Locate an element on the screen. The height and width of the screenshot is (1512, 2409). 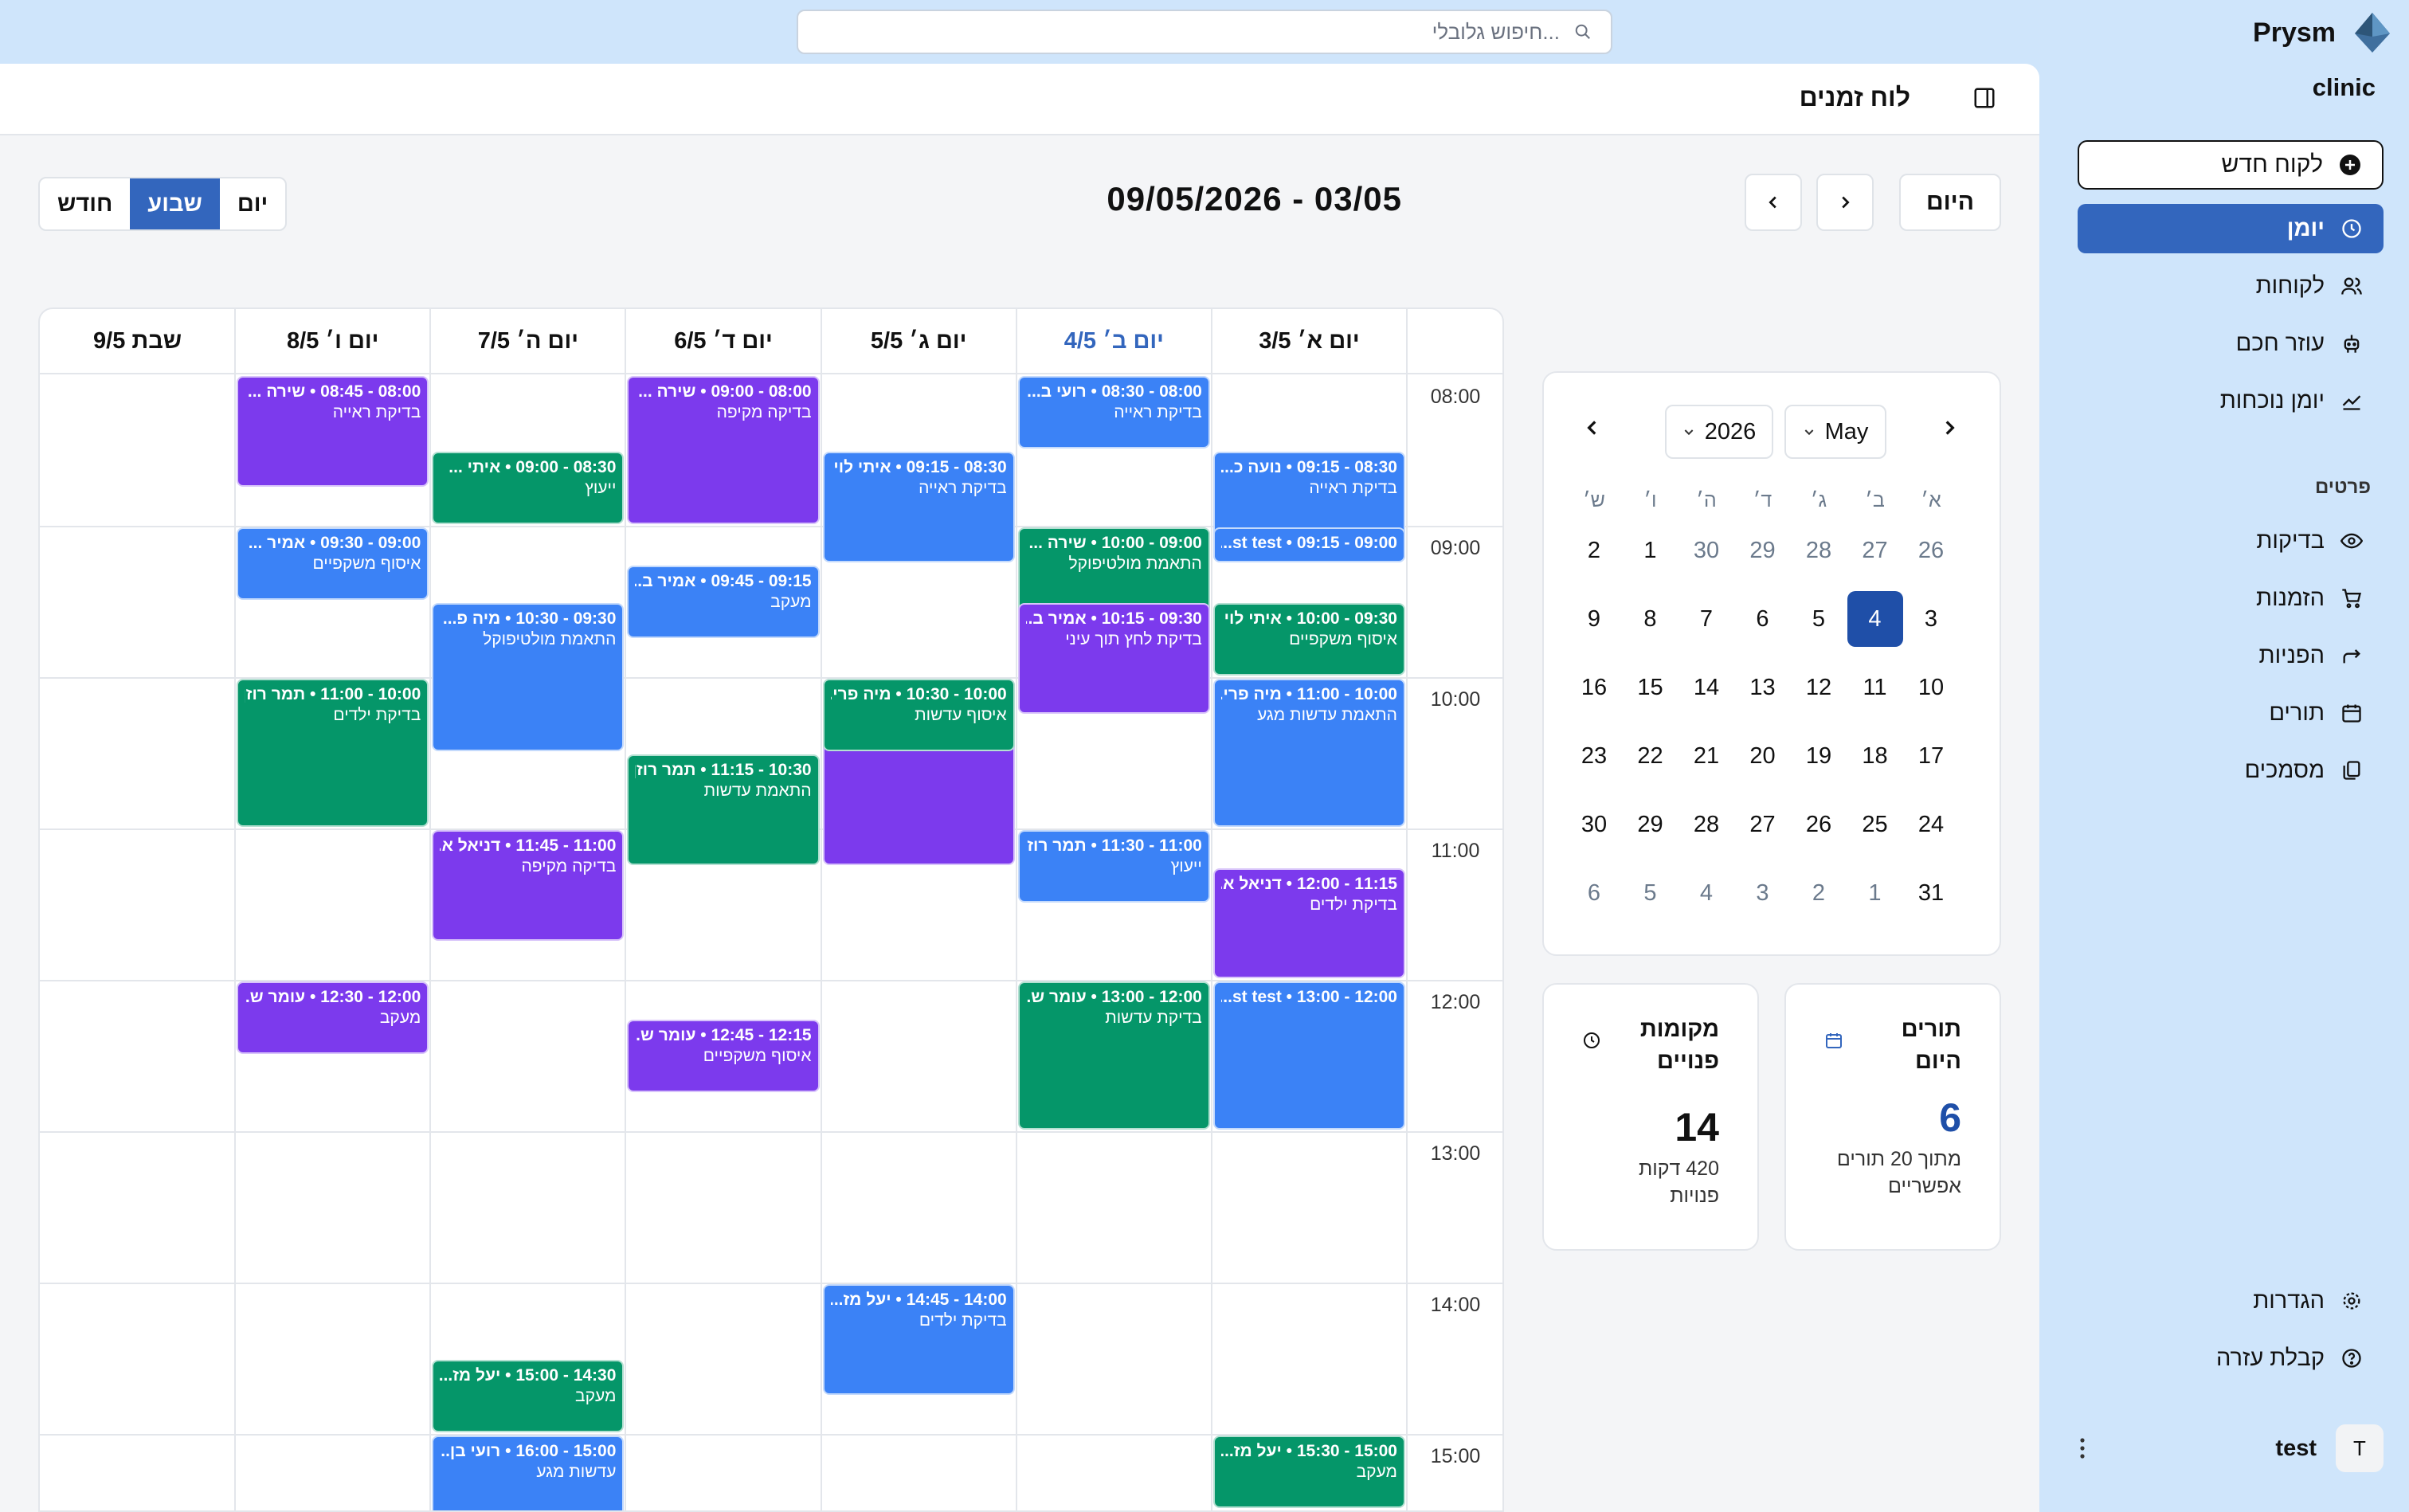
calendar-event: 11:00 - 11:30 • תמר רוזן ייעוץ is located at coordinates (1113, 867).